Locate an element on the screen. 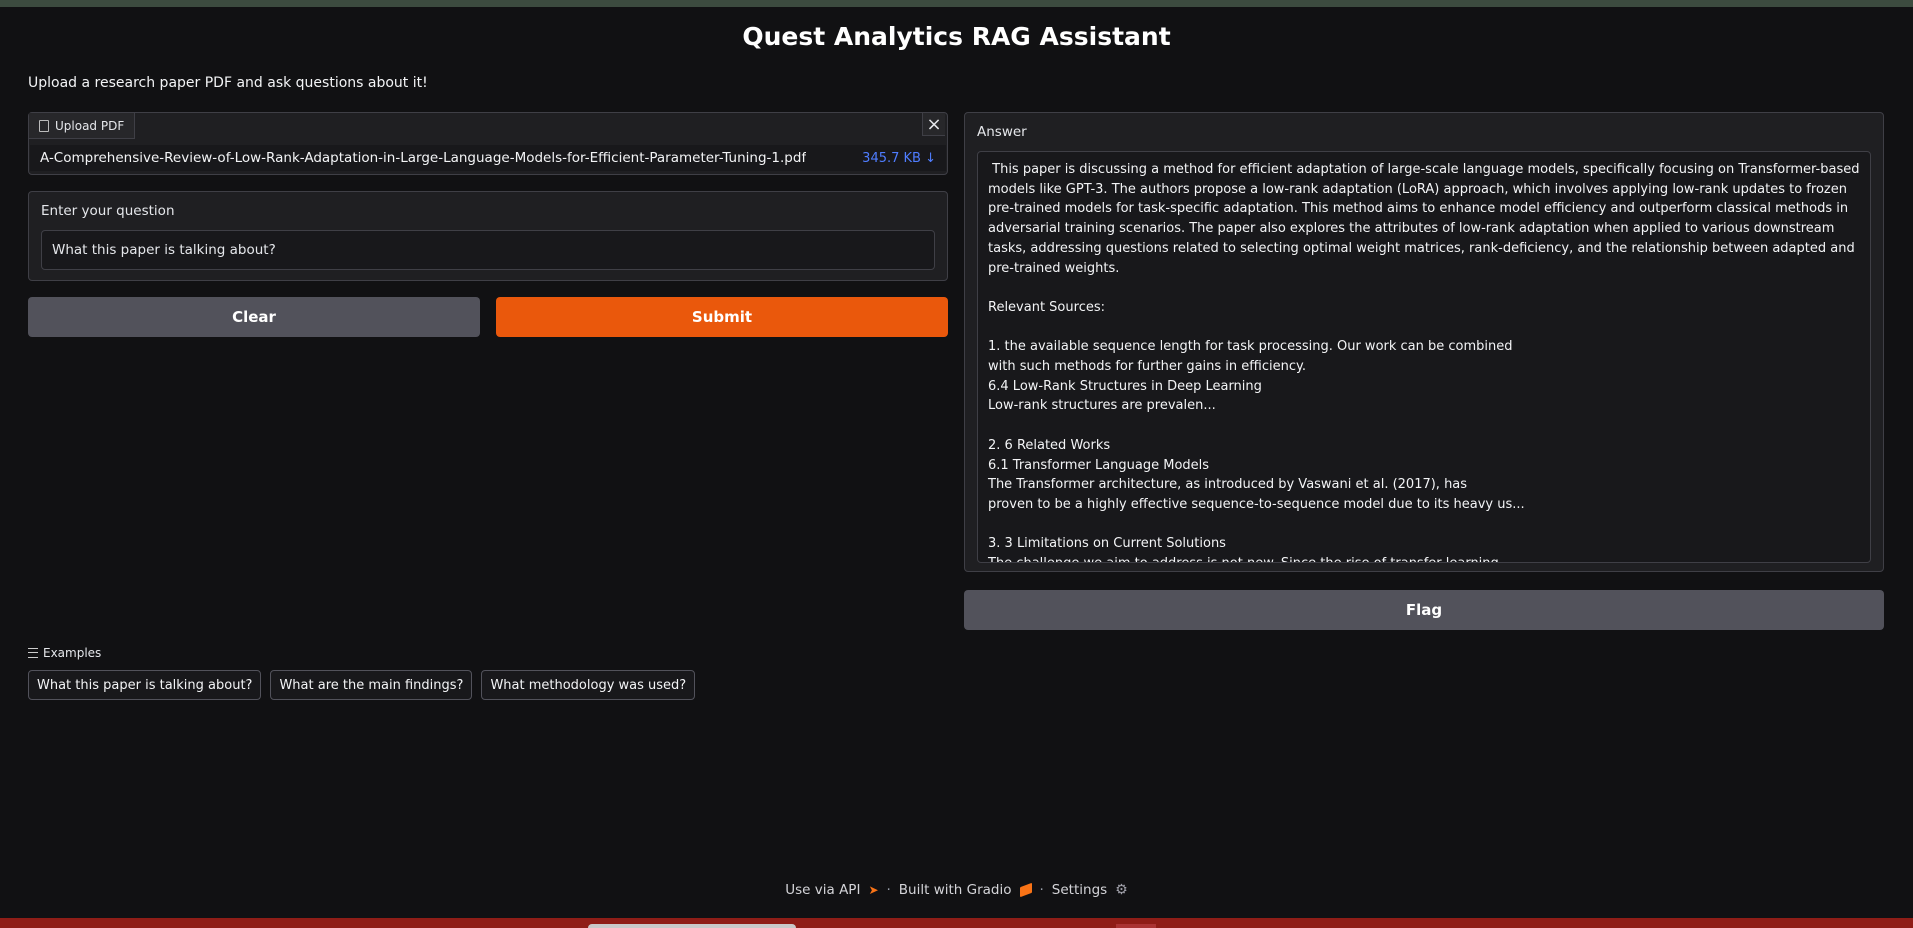  answer-label: Answer is located at coordinates (1002, 132).